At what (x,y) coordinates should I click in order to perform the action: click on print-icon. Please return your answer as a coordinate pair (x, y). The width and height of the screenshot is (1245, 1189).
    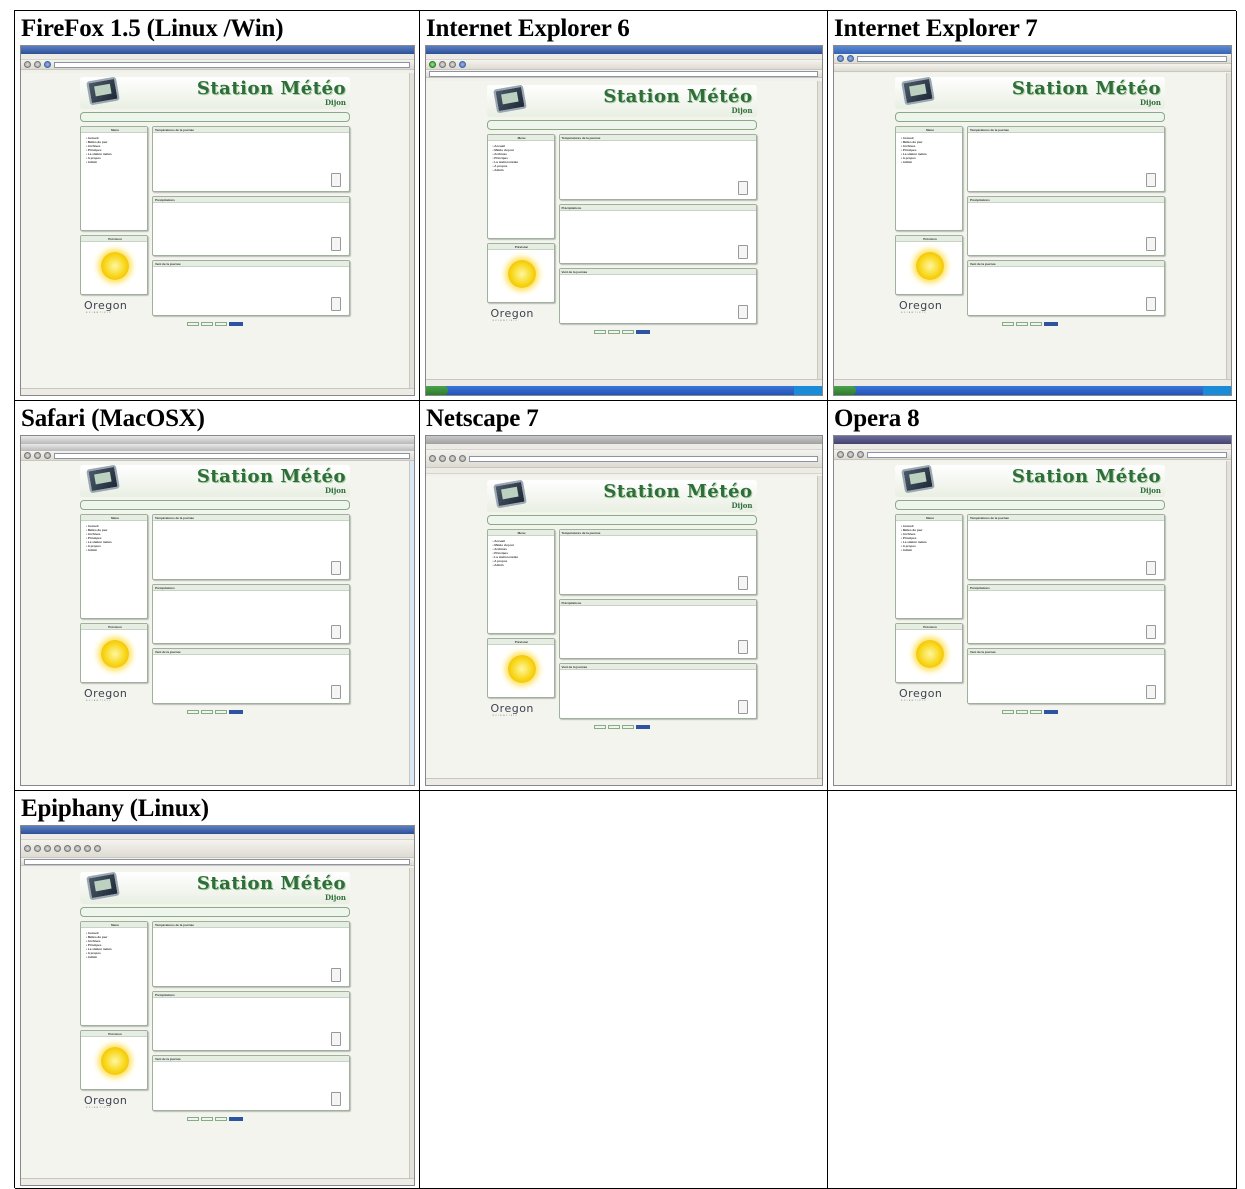
    Looking at the image, I should click on (97, 848).